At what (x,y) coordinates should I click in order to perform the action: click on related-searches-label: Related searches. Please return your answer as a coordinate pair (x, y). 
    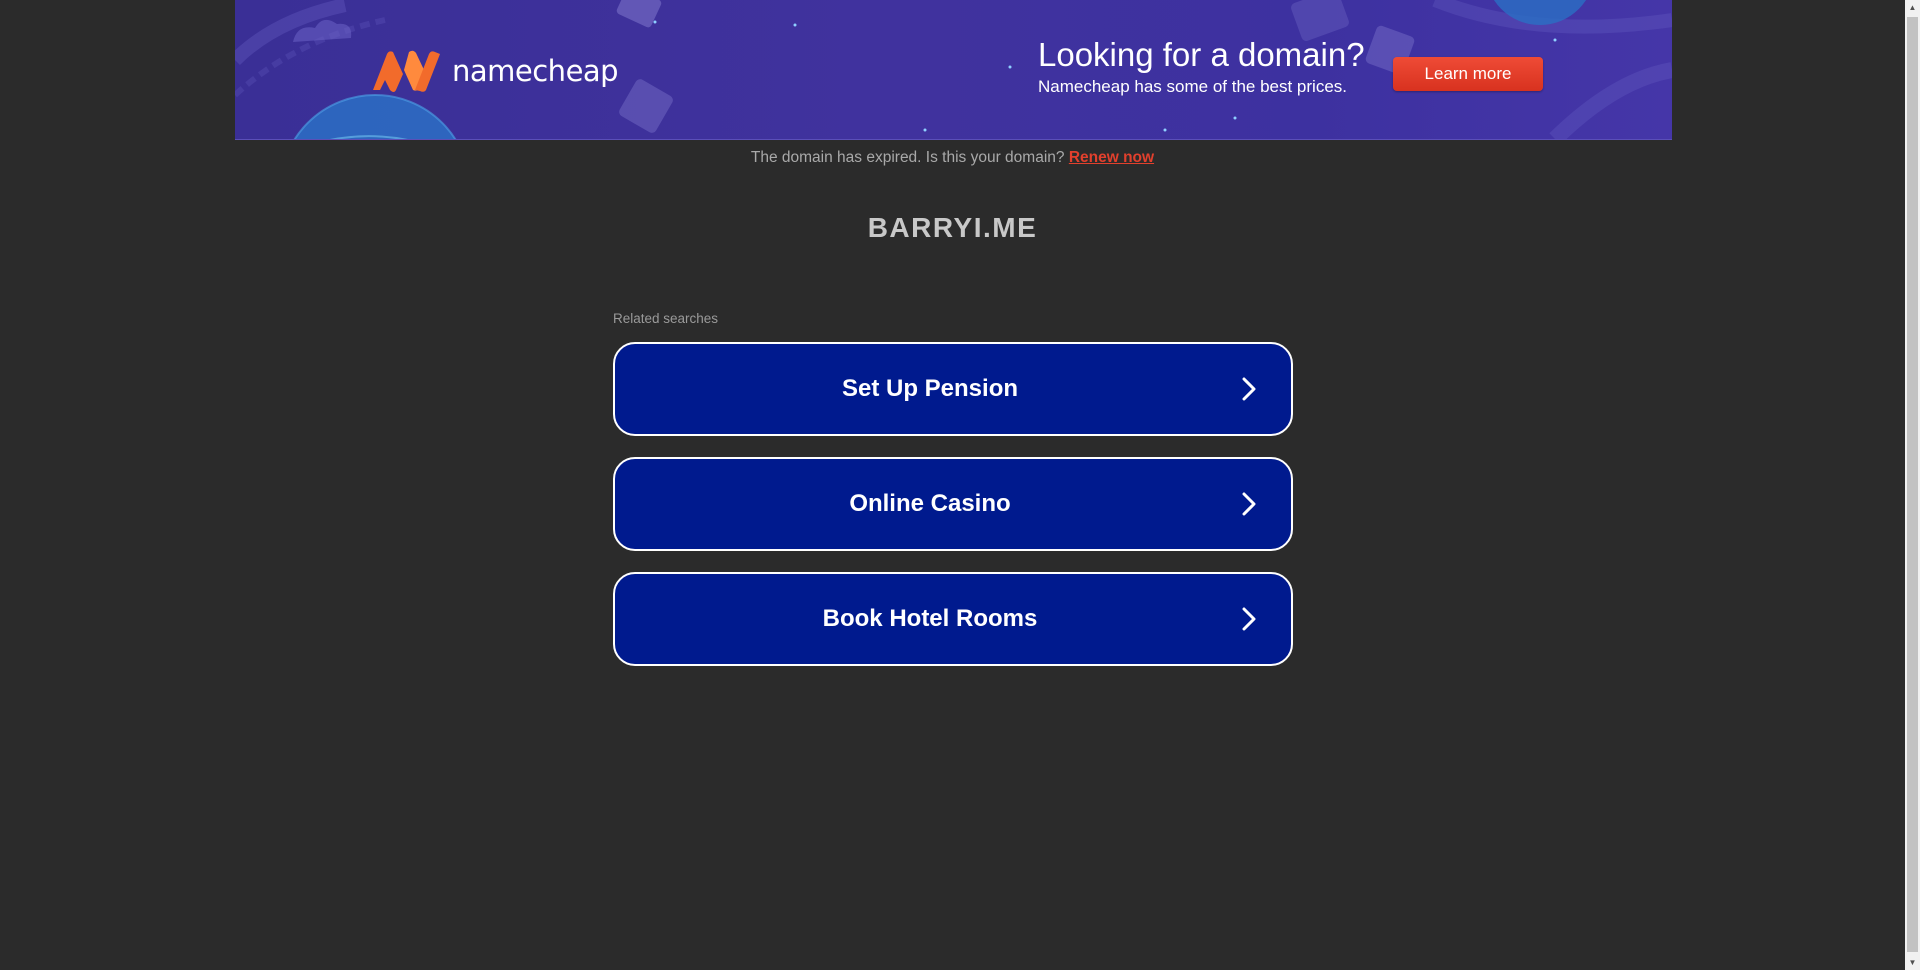
    Looking at the image, I should click on (666, 318).